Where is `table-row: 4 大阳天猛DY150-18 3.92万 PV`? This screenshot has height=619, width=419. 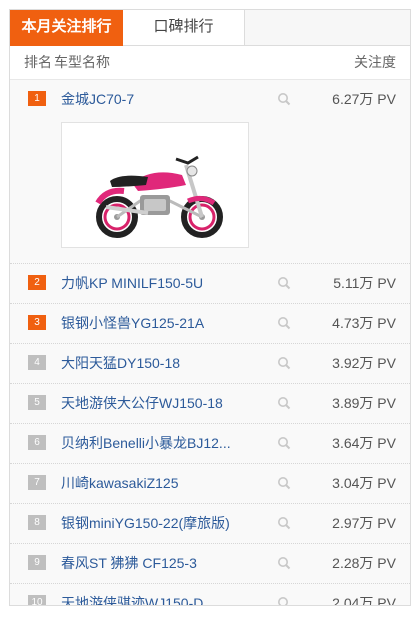
table-row: 4 大阳天猛DY150-18 3.92万 PV is located at coordinates (210, 364).